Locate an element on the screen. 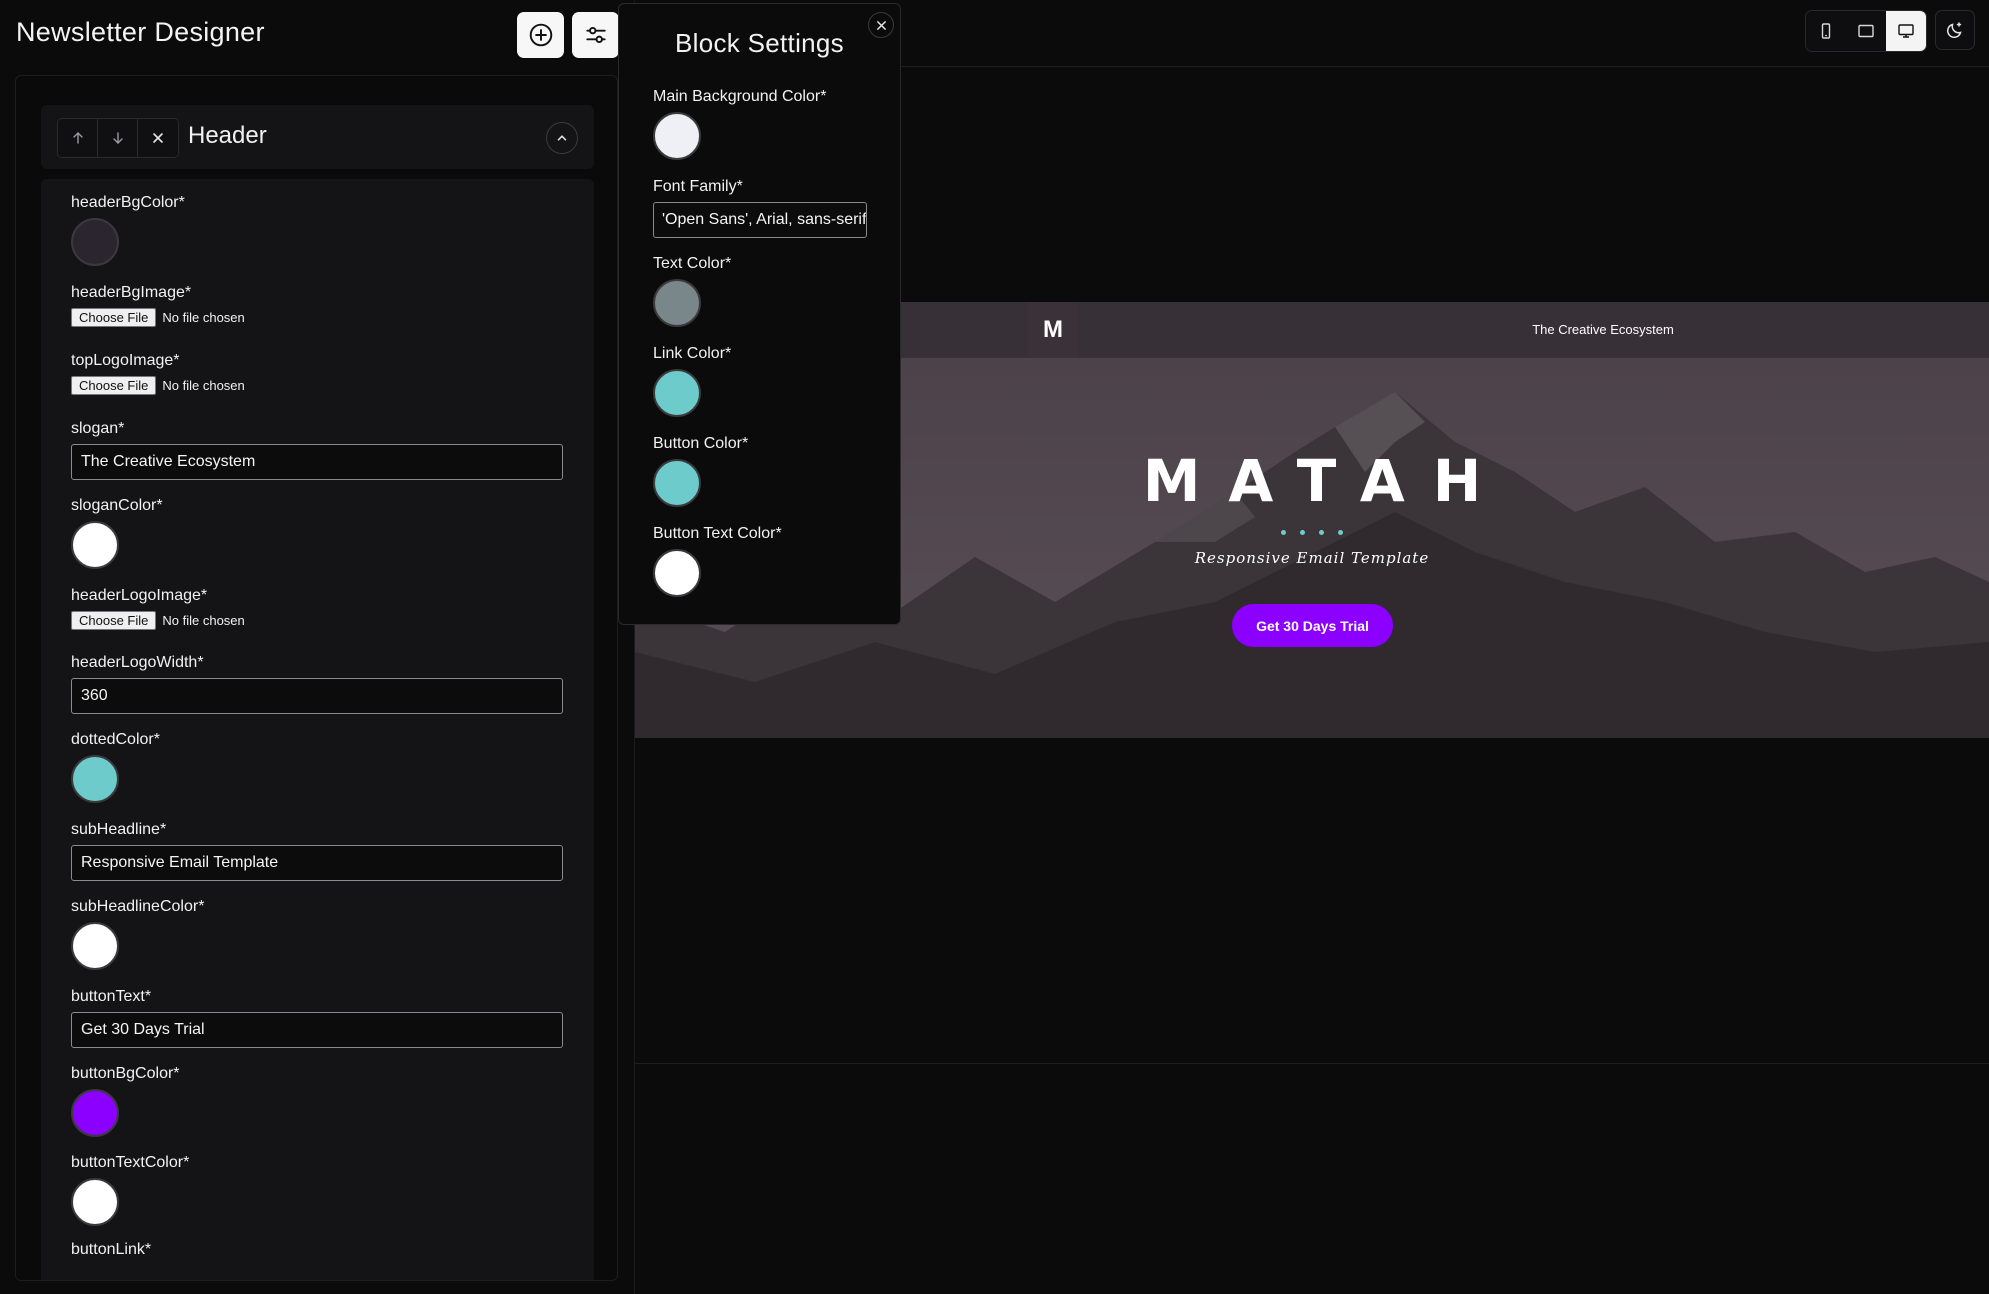  remove-block-button is located at coordinates (158, 138).